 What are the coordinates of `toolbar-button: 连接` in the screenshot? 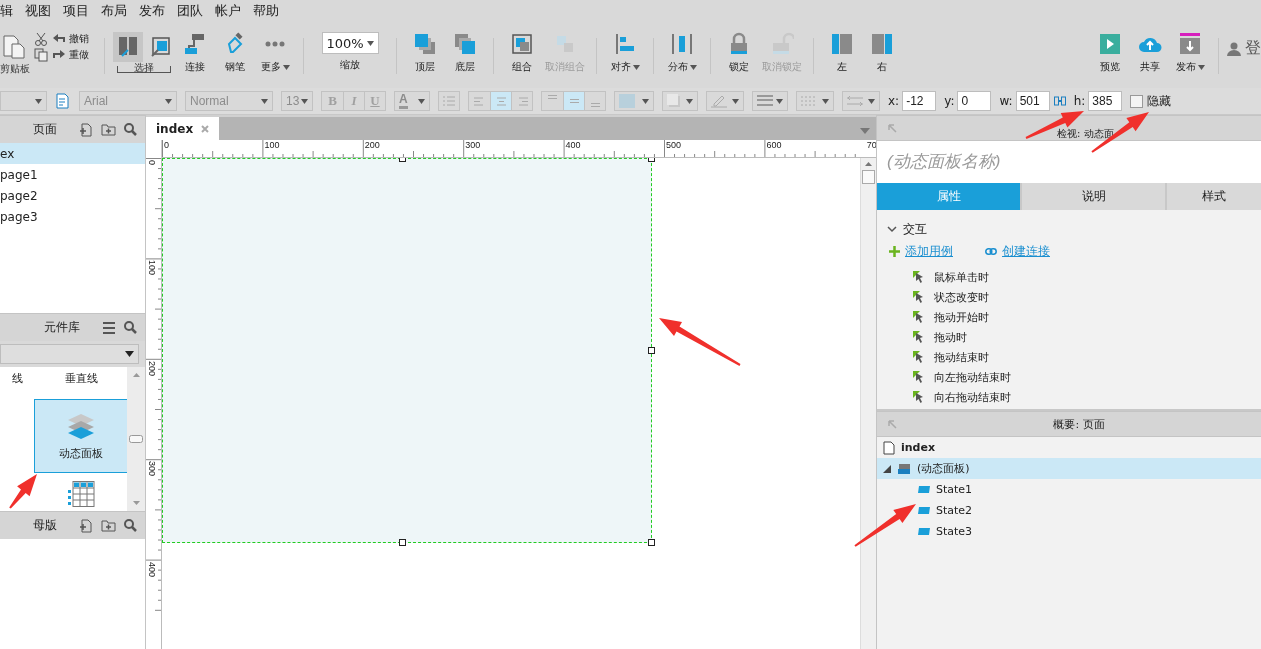 It's located at (195, 53).